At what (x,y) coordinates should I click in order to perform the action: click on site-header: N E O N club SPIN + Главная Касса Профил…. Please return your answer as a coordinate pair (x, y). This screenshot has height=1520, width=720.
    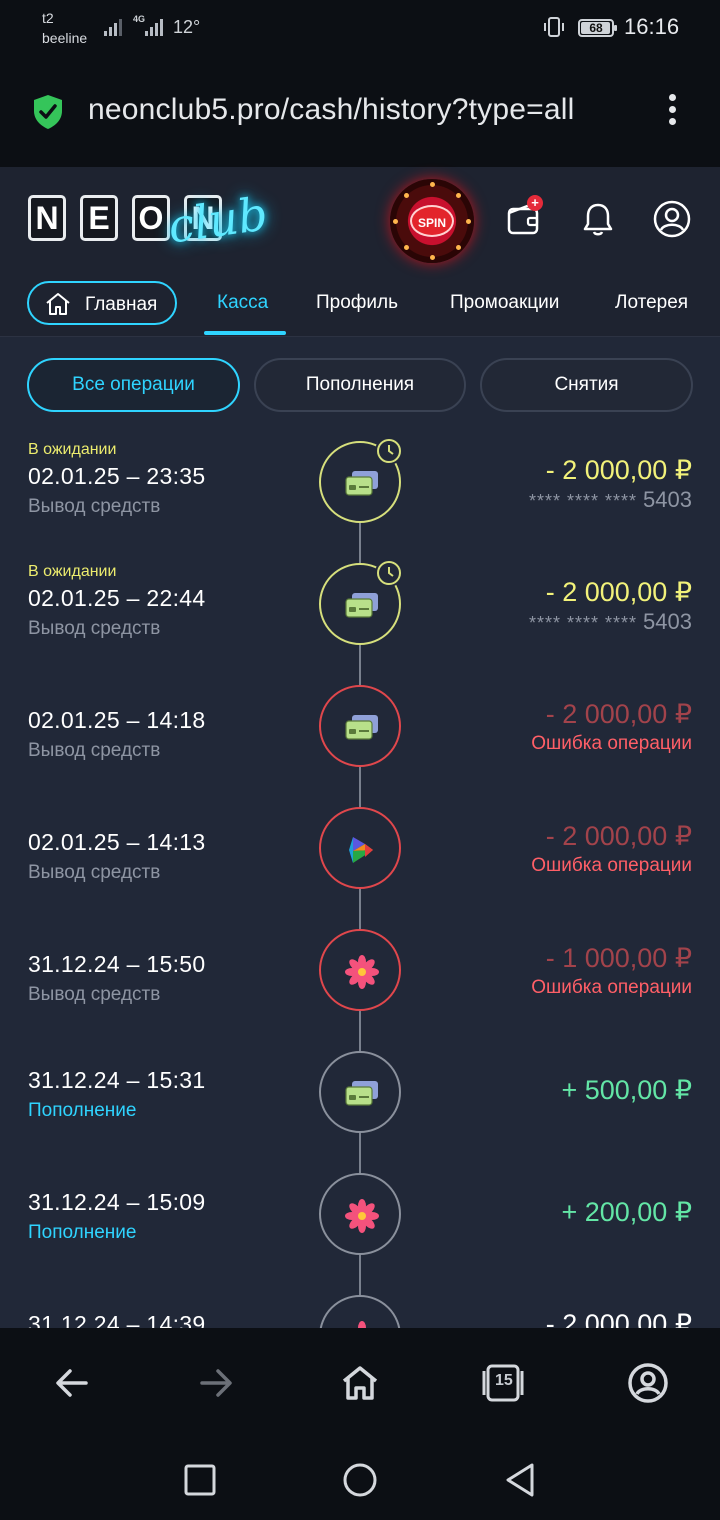
    Looking at the image, I should click on (360, 252).